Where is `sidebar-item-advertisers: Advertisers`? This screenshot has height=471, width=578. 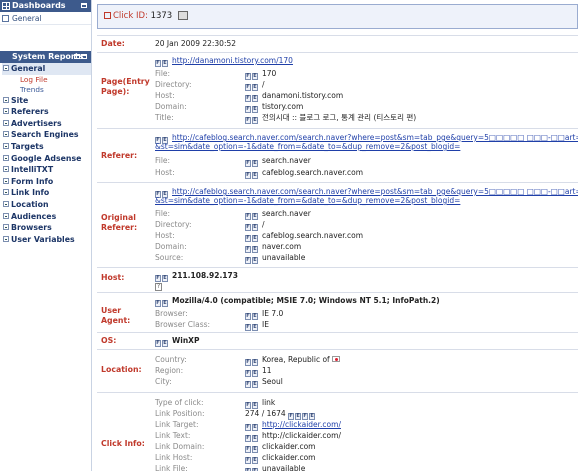
sidebar-item-advertisers: Advertisers is located at coordinates (46, 124).